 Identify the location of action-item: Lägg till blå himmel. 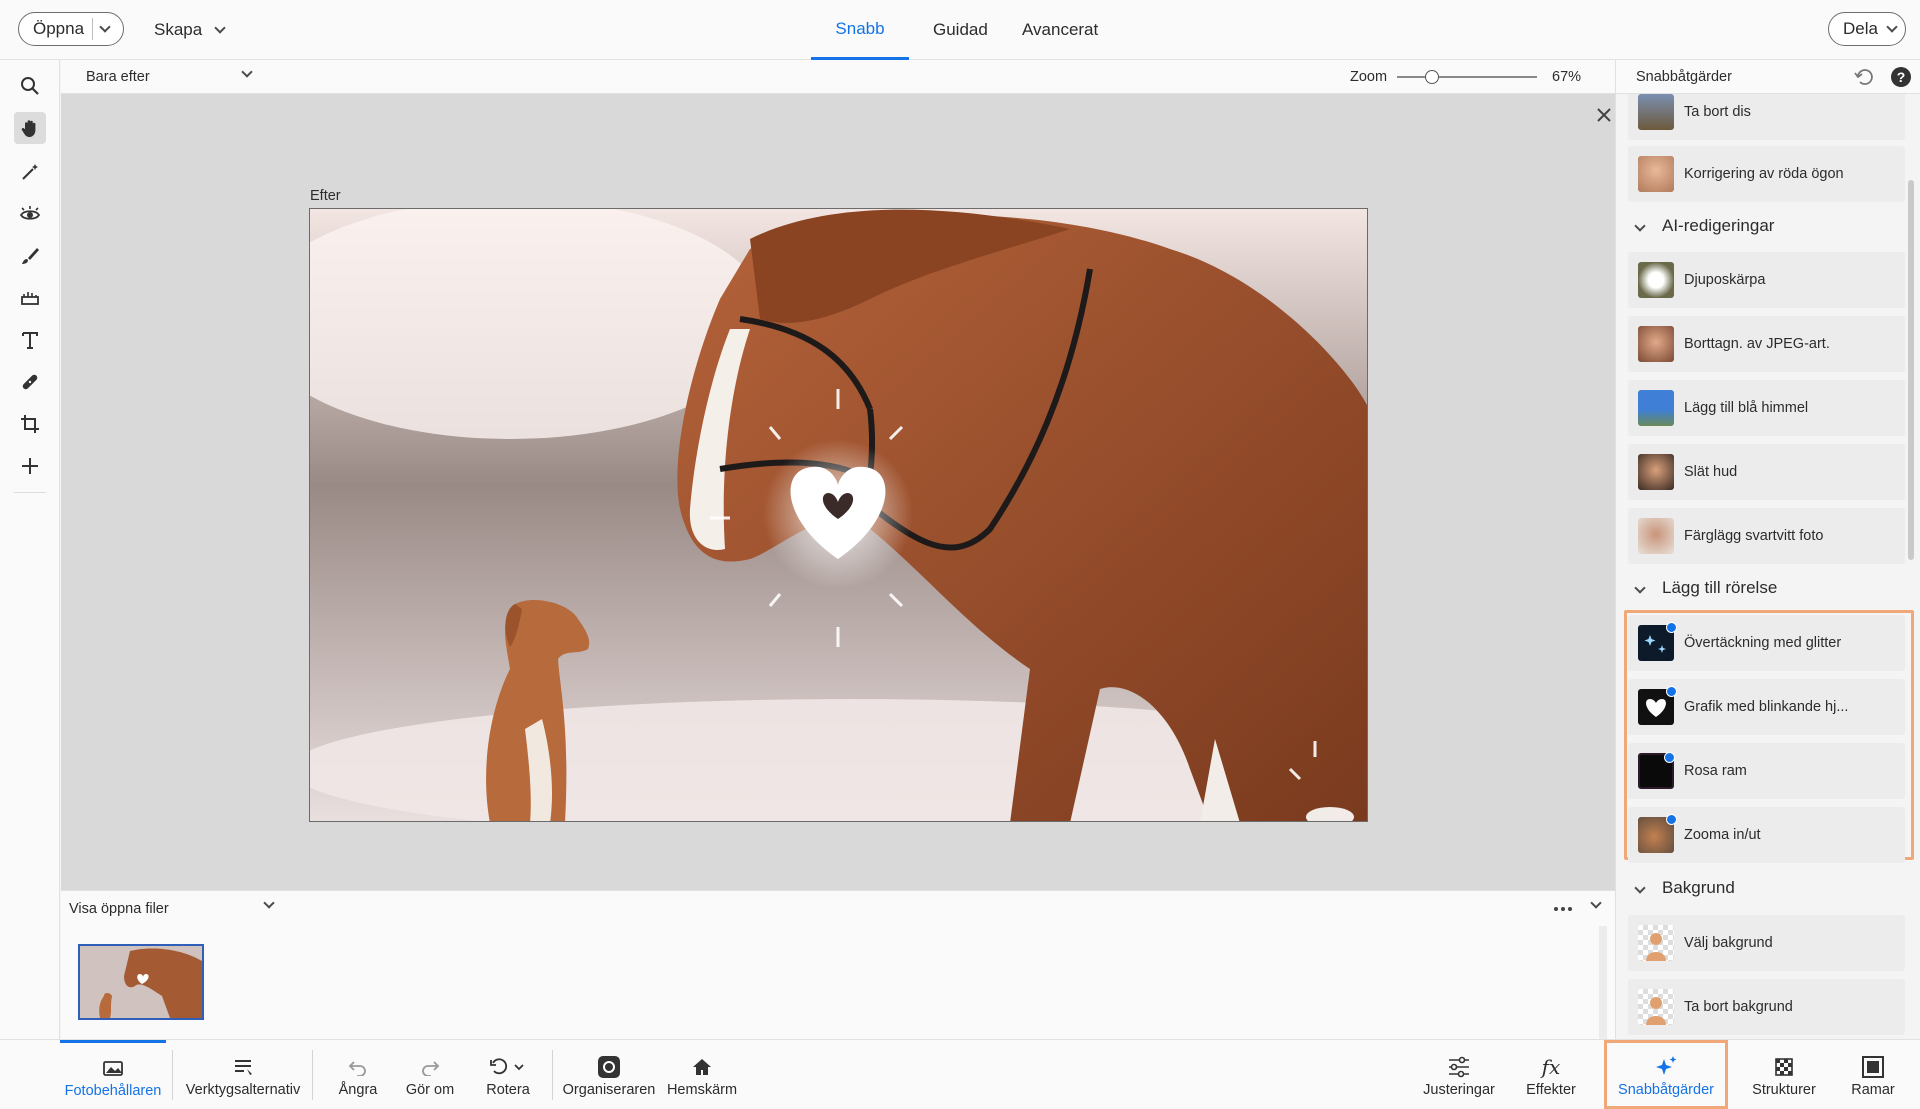
(1766, 408).